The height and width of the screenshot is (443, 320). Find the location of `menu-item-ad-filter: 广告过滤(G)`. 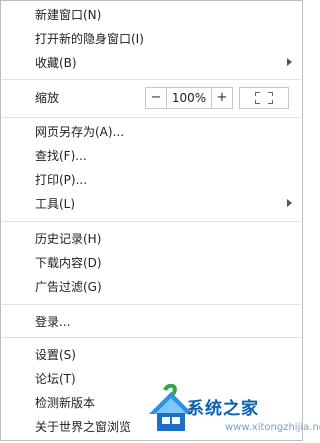

menu-item-ad-filter: 广告过滤(G) is located at coordinates (168, 287).